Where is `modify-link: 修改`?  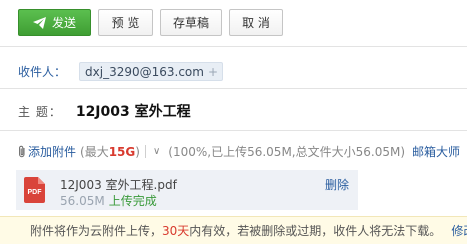
modify-link: 修改 is located at coordinates (459, 230).